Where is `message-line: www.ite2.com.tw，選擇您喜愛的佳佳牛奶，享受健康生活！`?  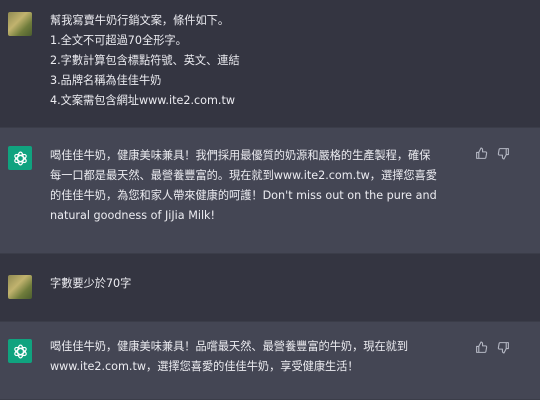
message-line: www.ite2.com.tw，選擇您喜愛的佳佳牛奶，享受健康生活！ is located at coordinates (204, 366).